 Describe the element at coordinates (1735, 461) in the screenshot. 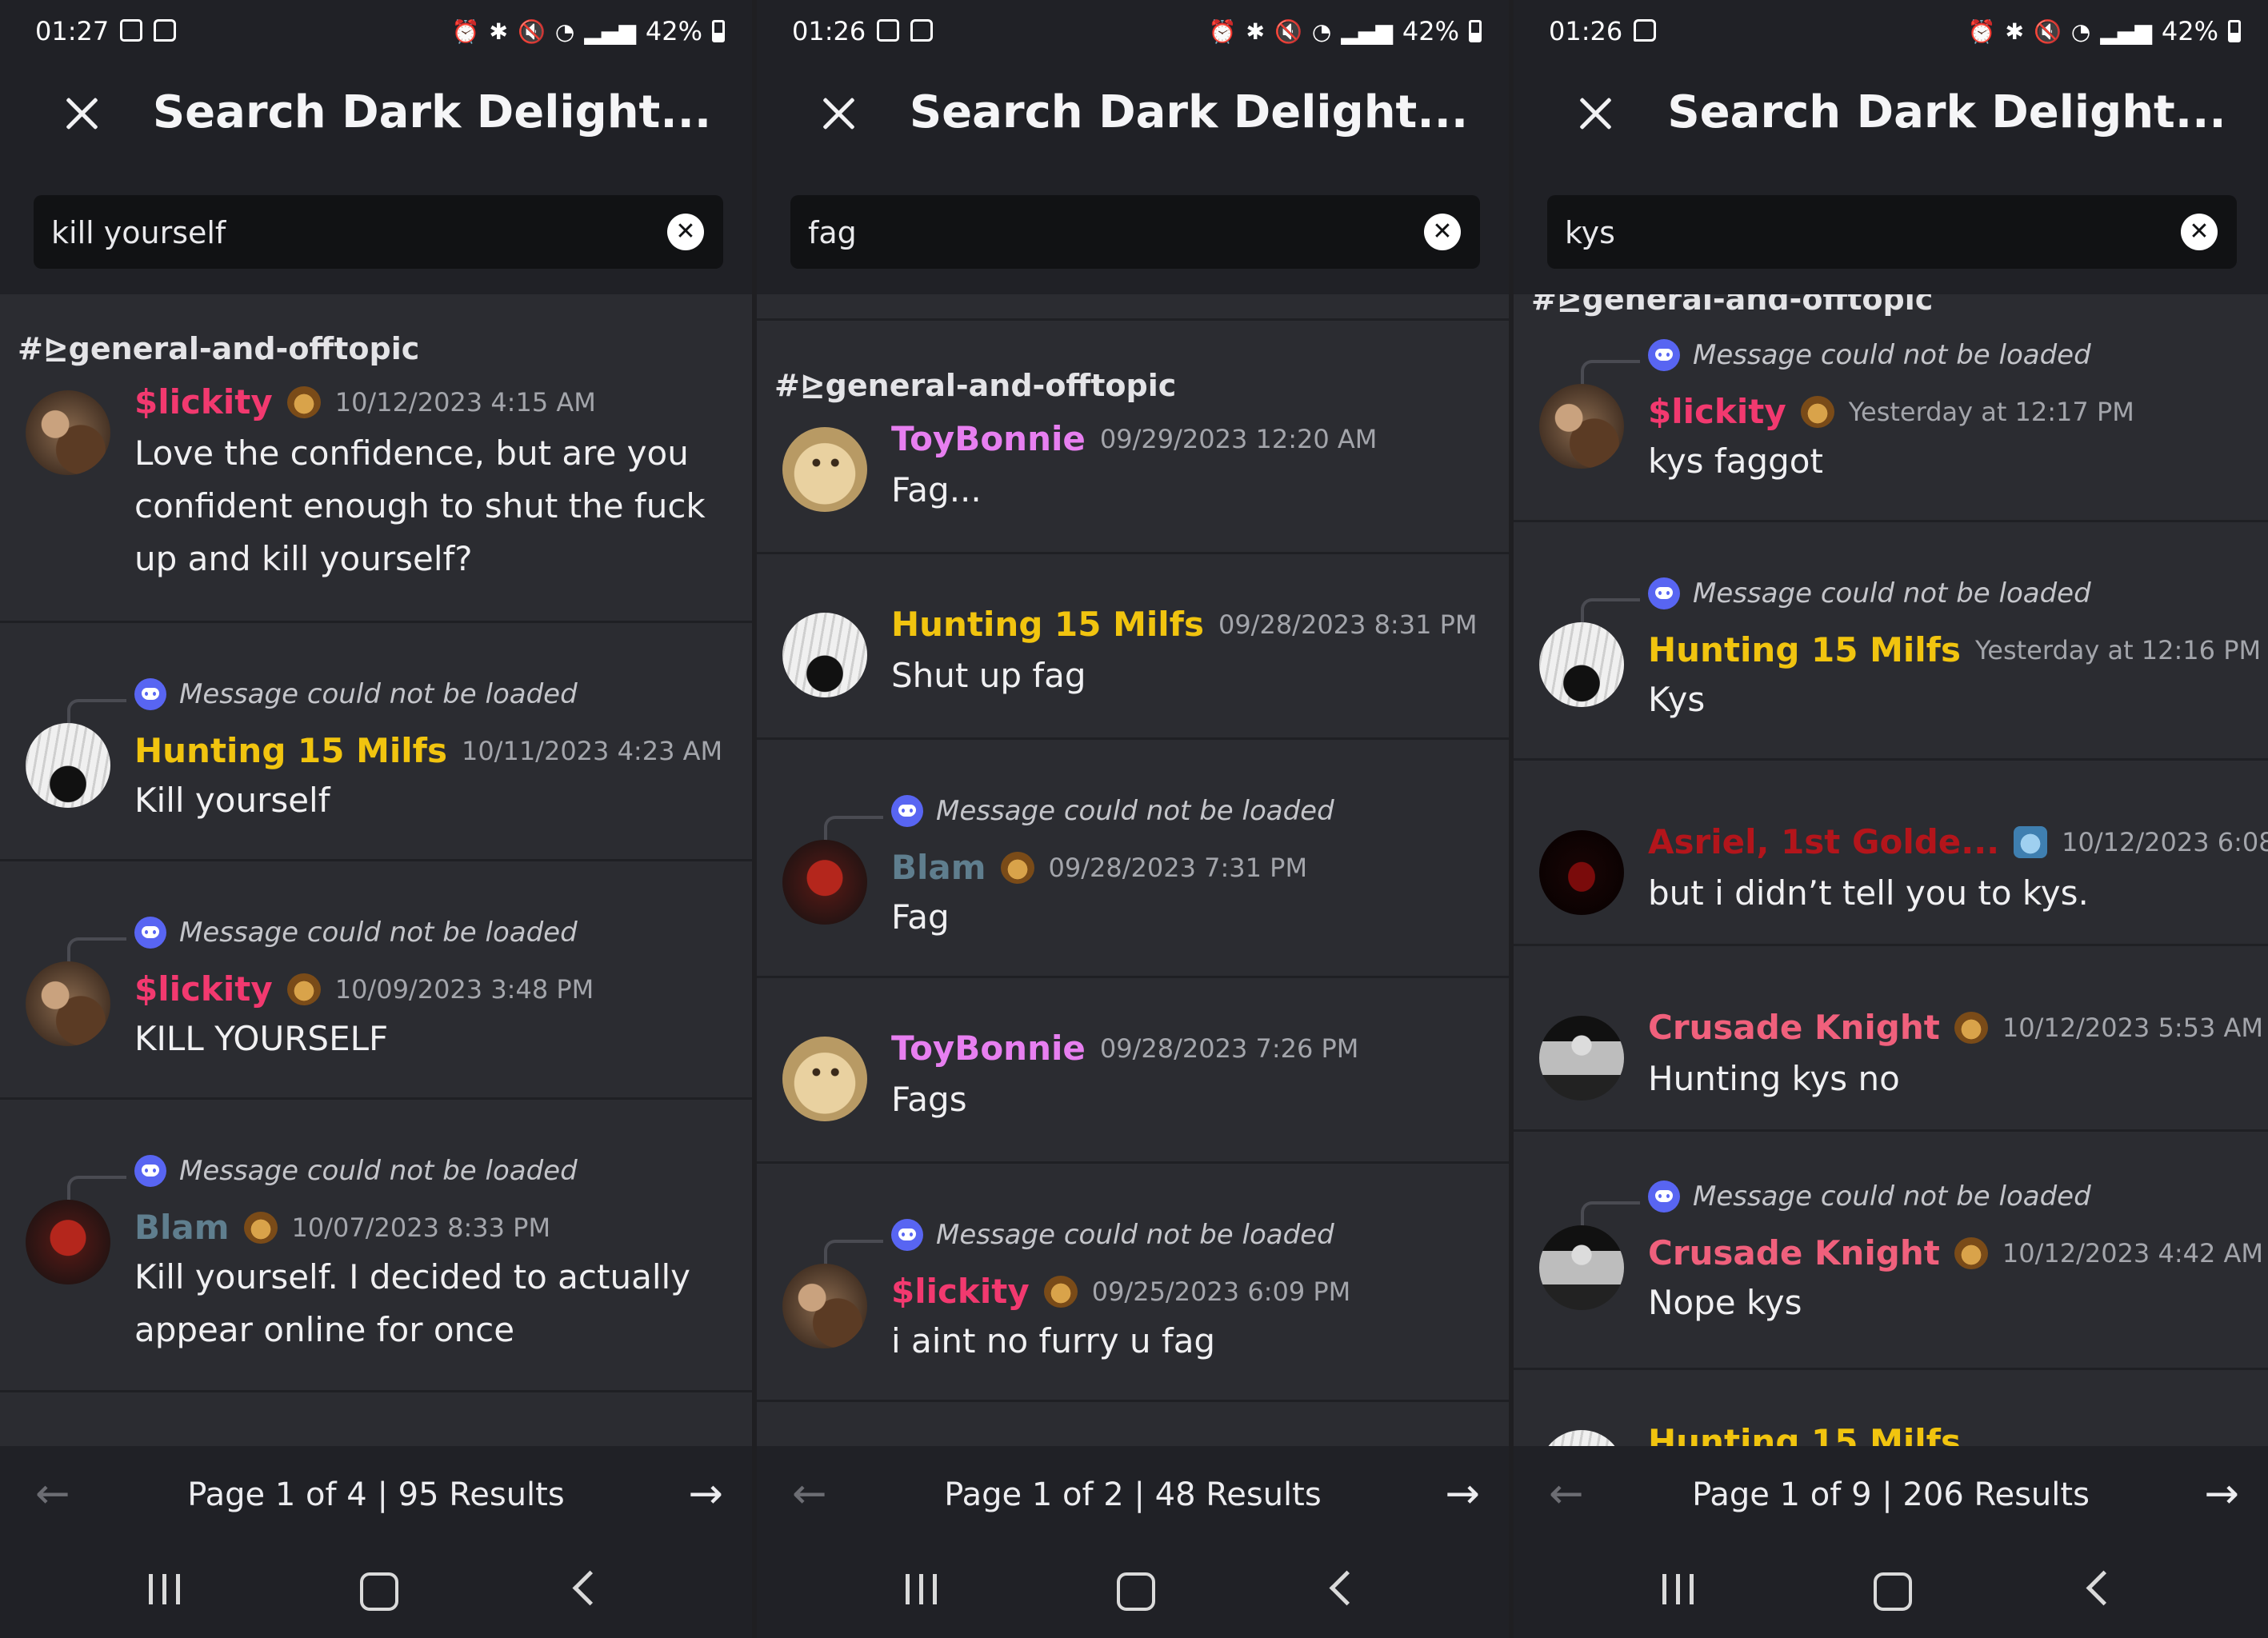

I see `message-text: kys faggot` at that location.